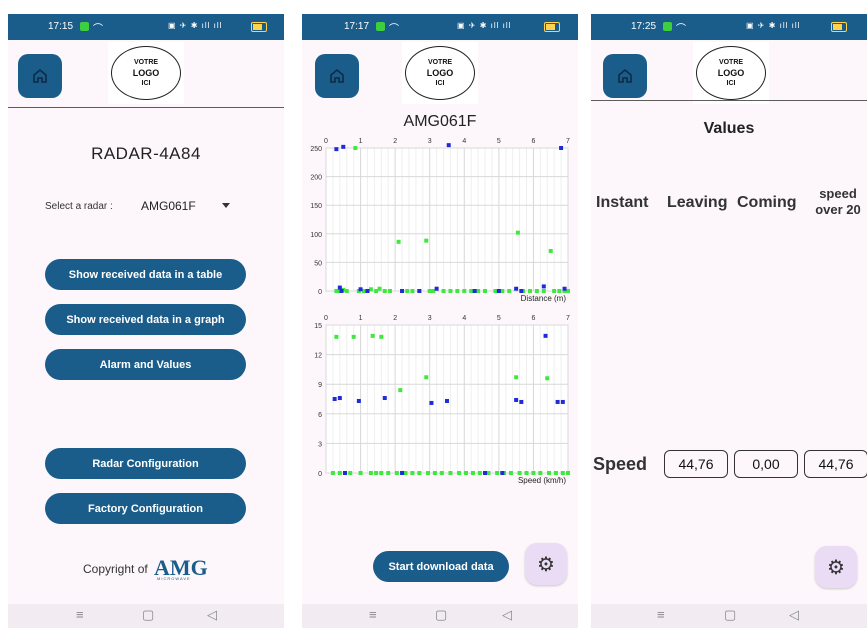 This screenshot has width=867, height=628. I want to click on factory-configuration-button: Factory Configuration, so click(145, 508).